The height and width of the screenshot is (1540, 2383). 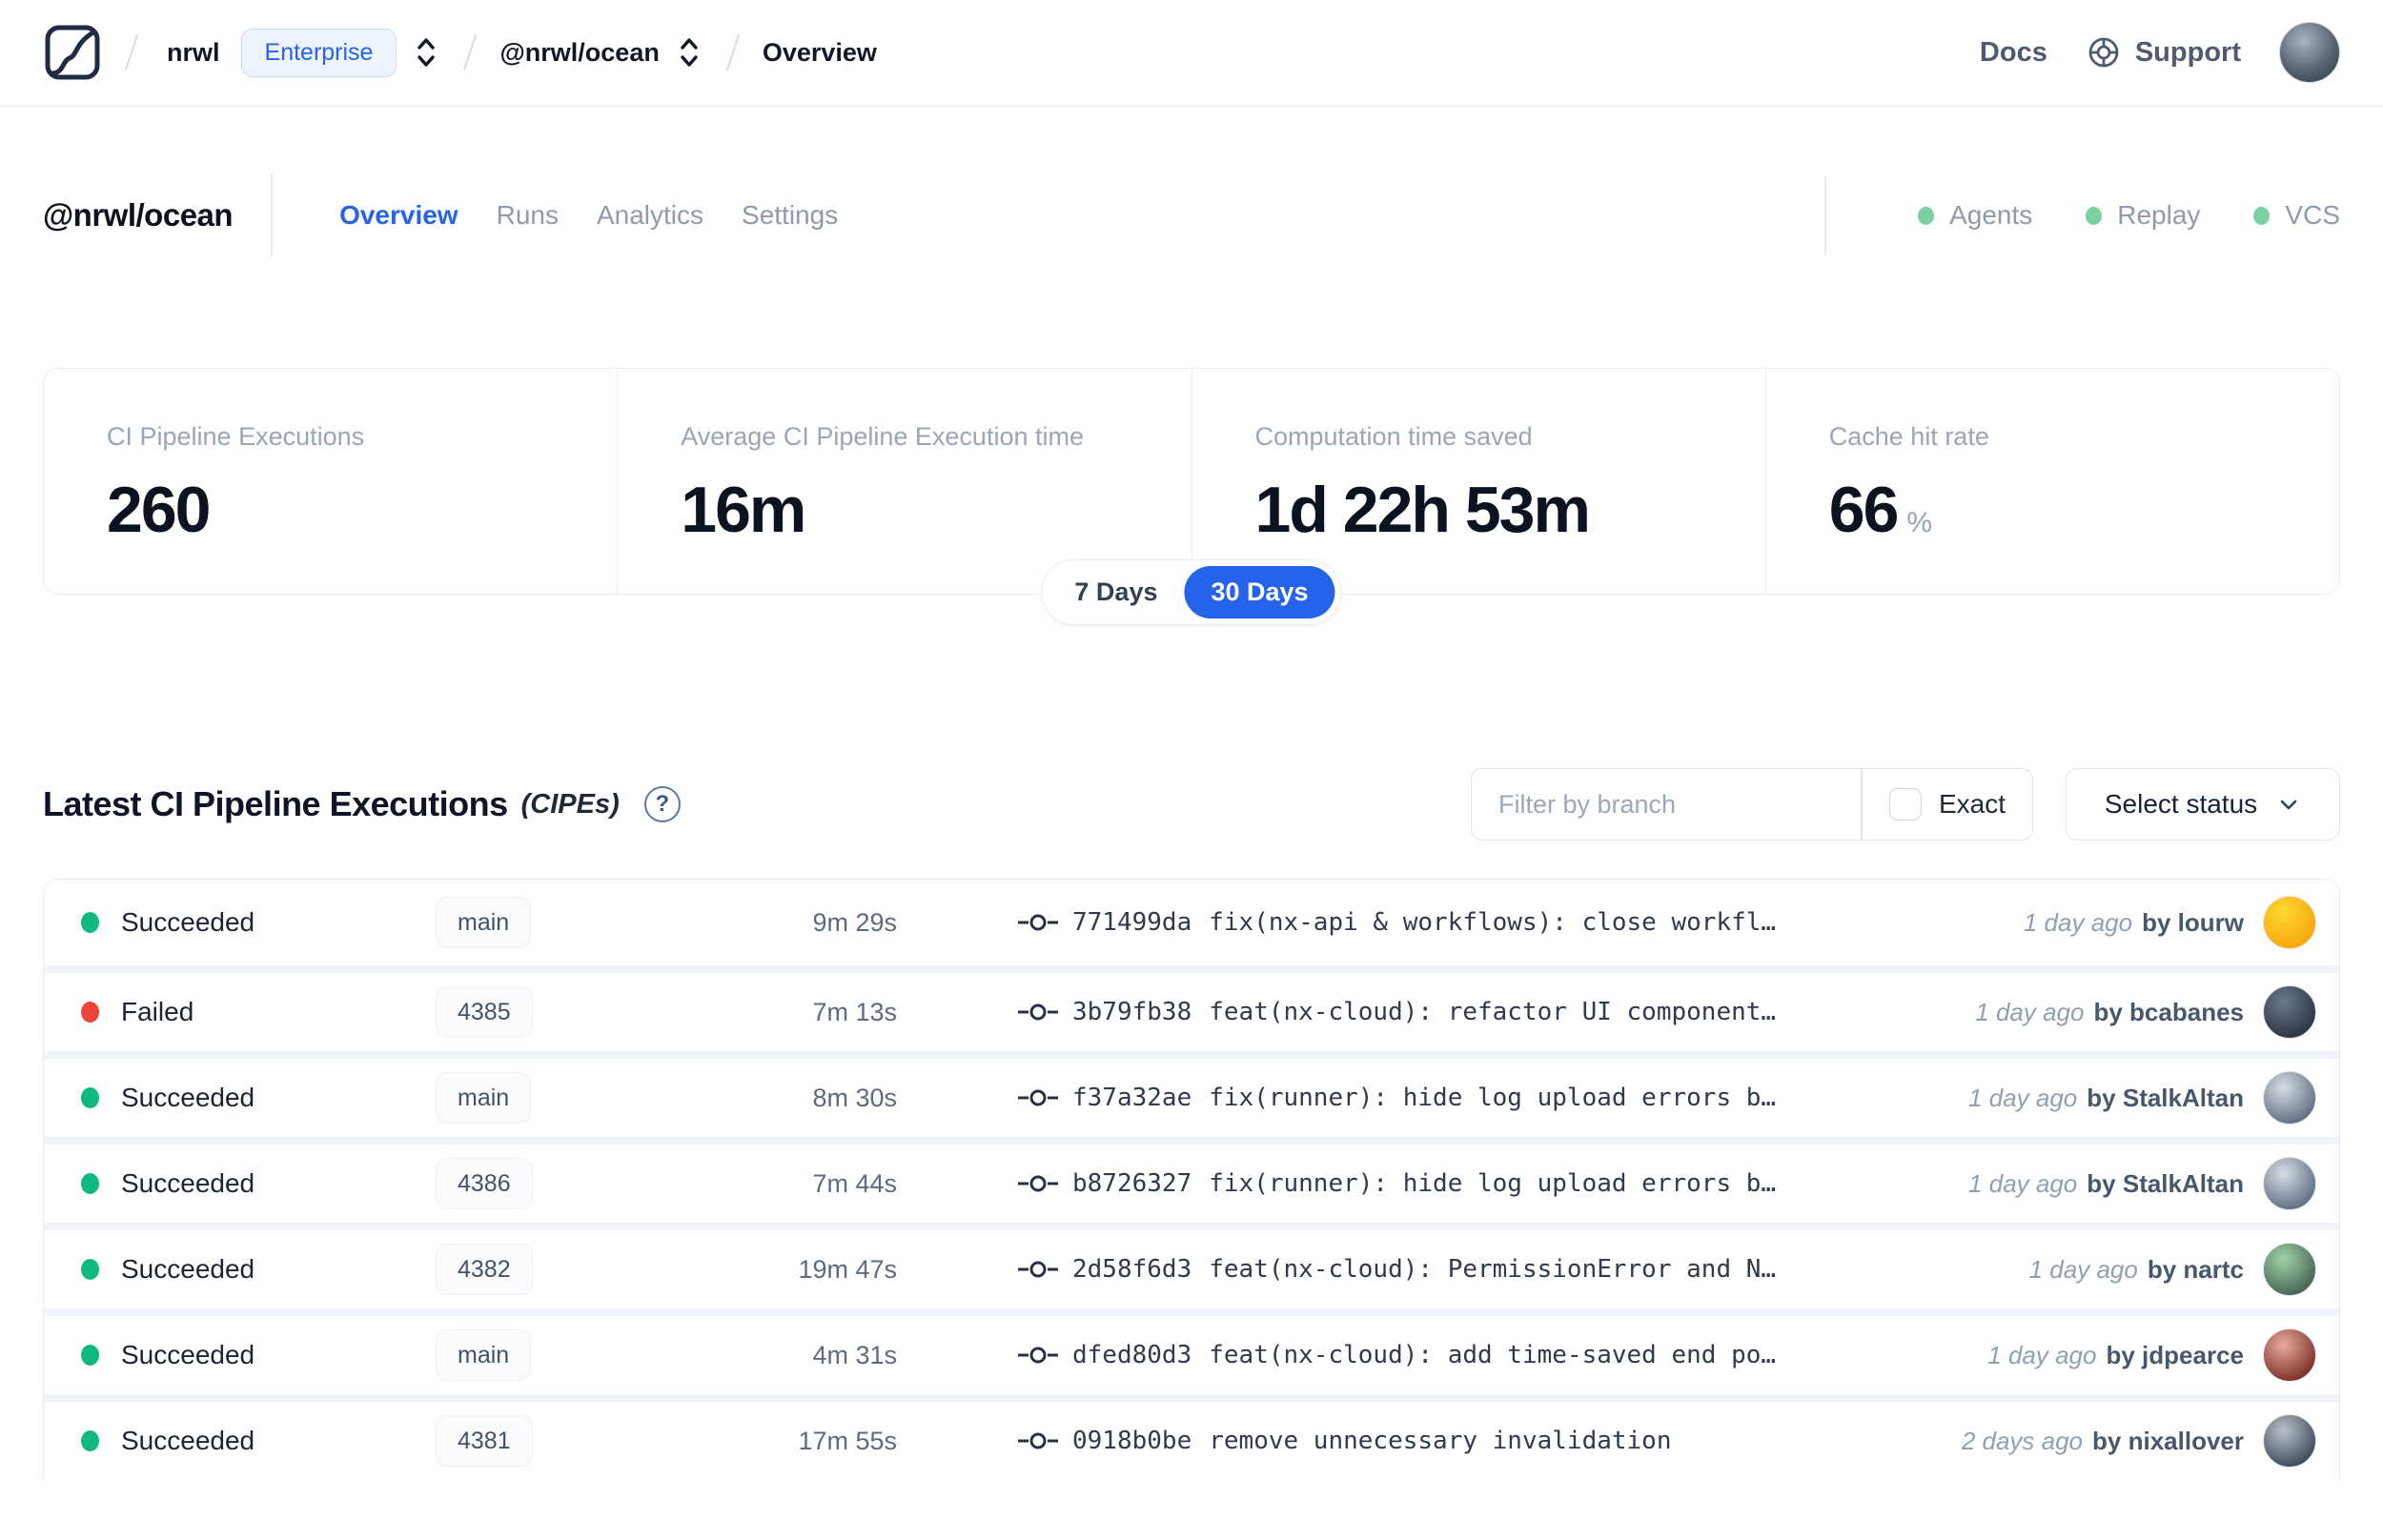 What do you see at coordinates (1826, 215) in the screenshot?
I see `feature-divider` at bounding box center [1826, 215].